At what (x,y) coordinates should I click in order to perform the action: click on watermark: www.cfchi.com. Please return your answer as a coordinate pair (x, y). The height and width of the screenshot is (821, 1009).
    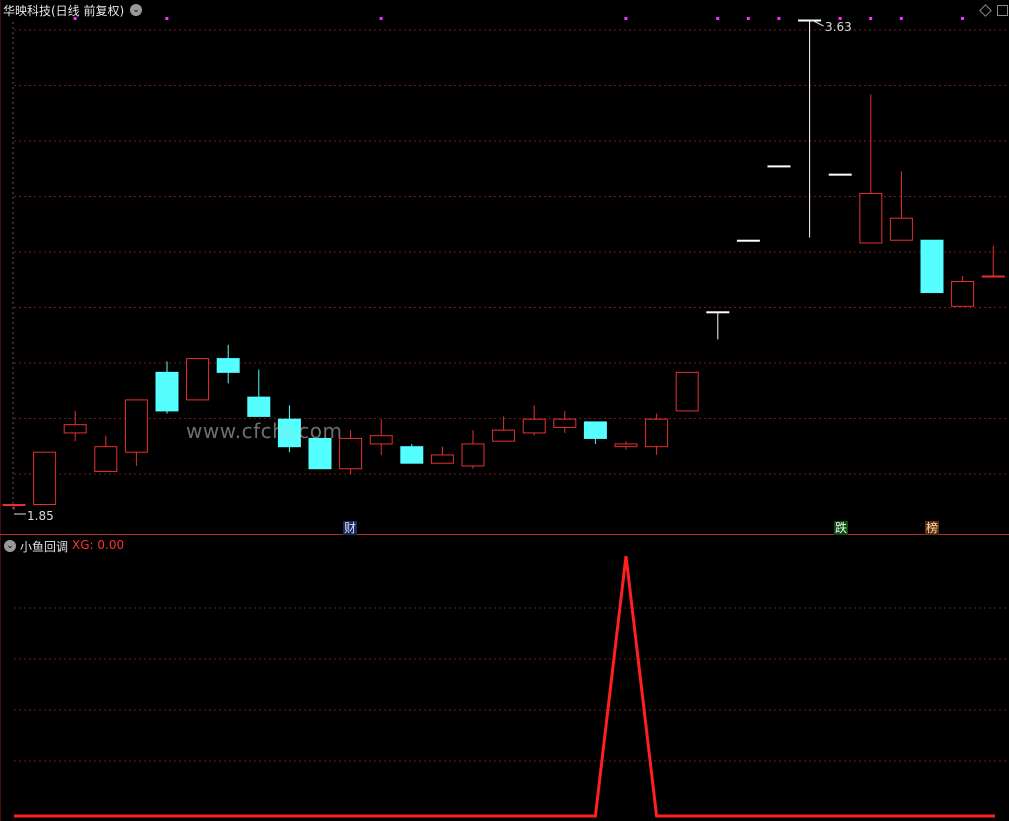
    Looking at the image, I should click on (264, 431).